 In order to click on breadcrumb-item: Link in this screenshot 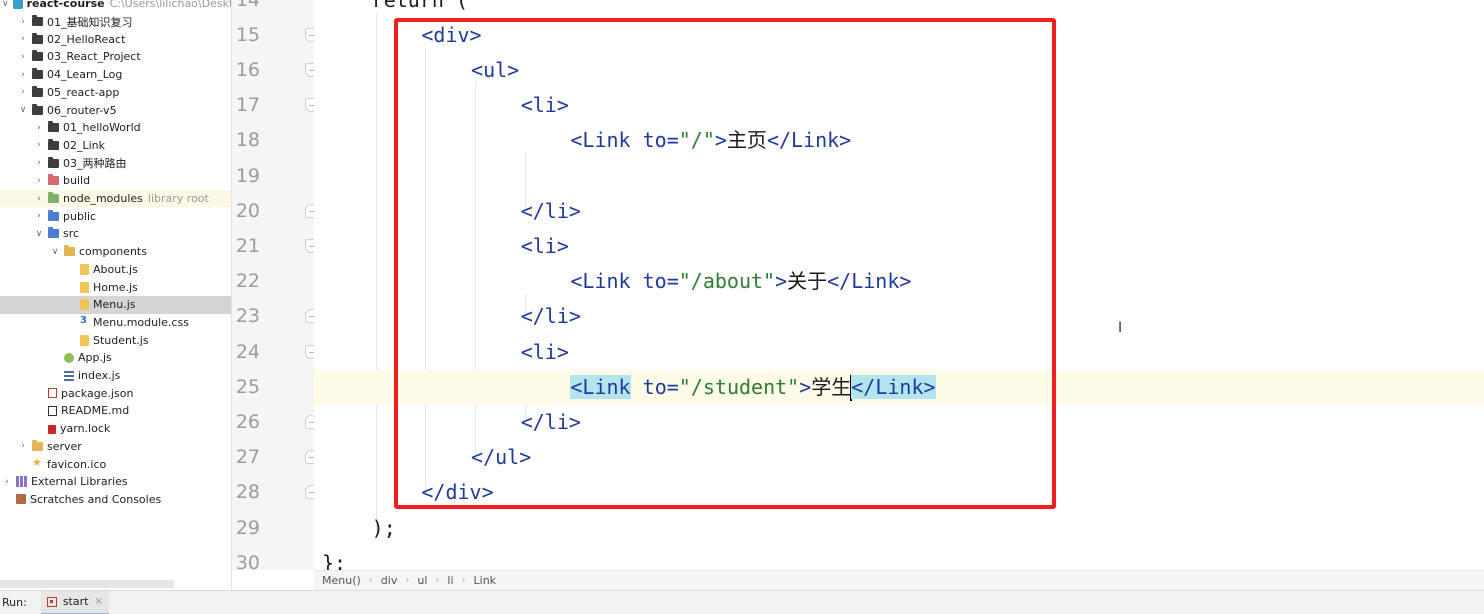, I will do `click(485, 580)`.